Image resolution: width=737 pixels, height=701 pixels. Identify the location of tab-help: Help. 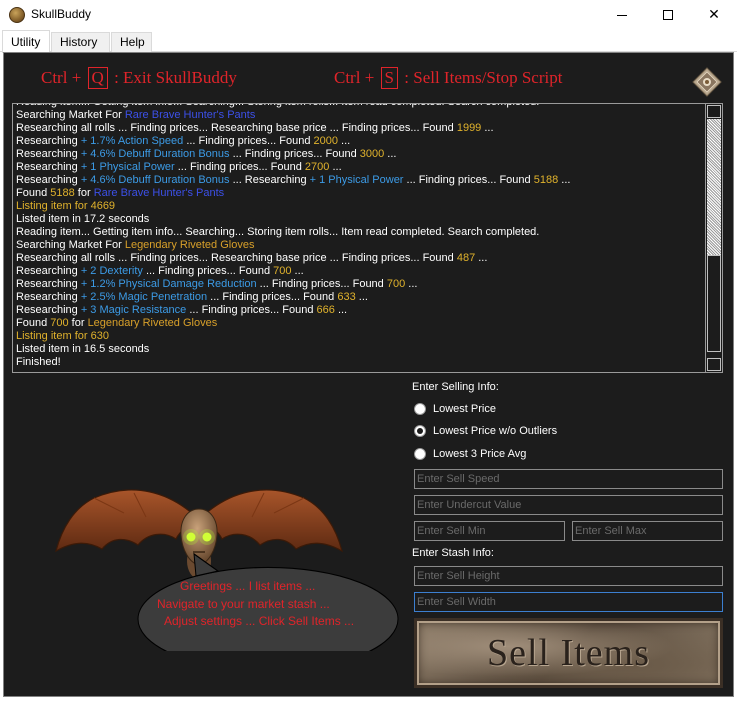
(131, 42).